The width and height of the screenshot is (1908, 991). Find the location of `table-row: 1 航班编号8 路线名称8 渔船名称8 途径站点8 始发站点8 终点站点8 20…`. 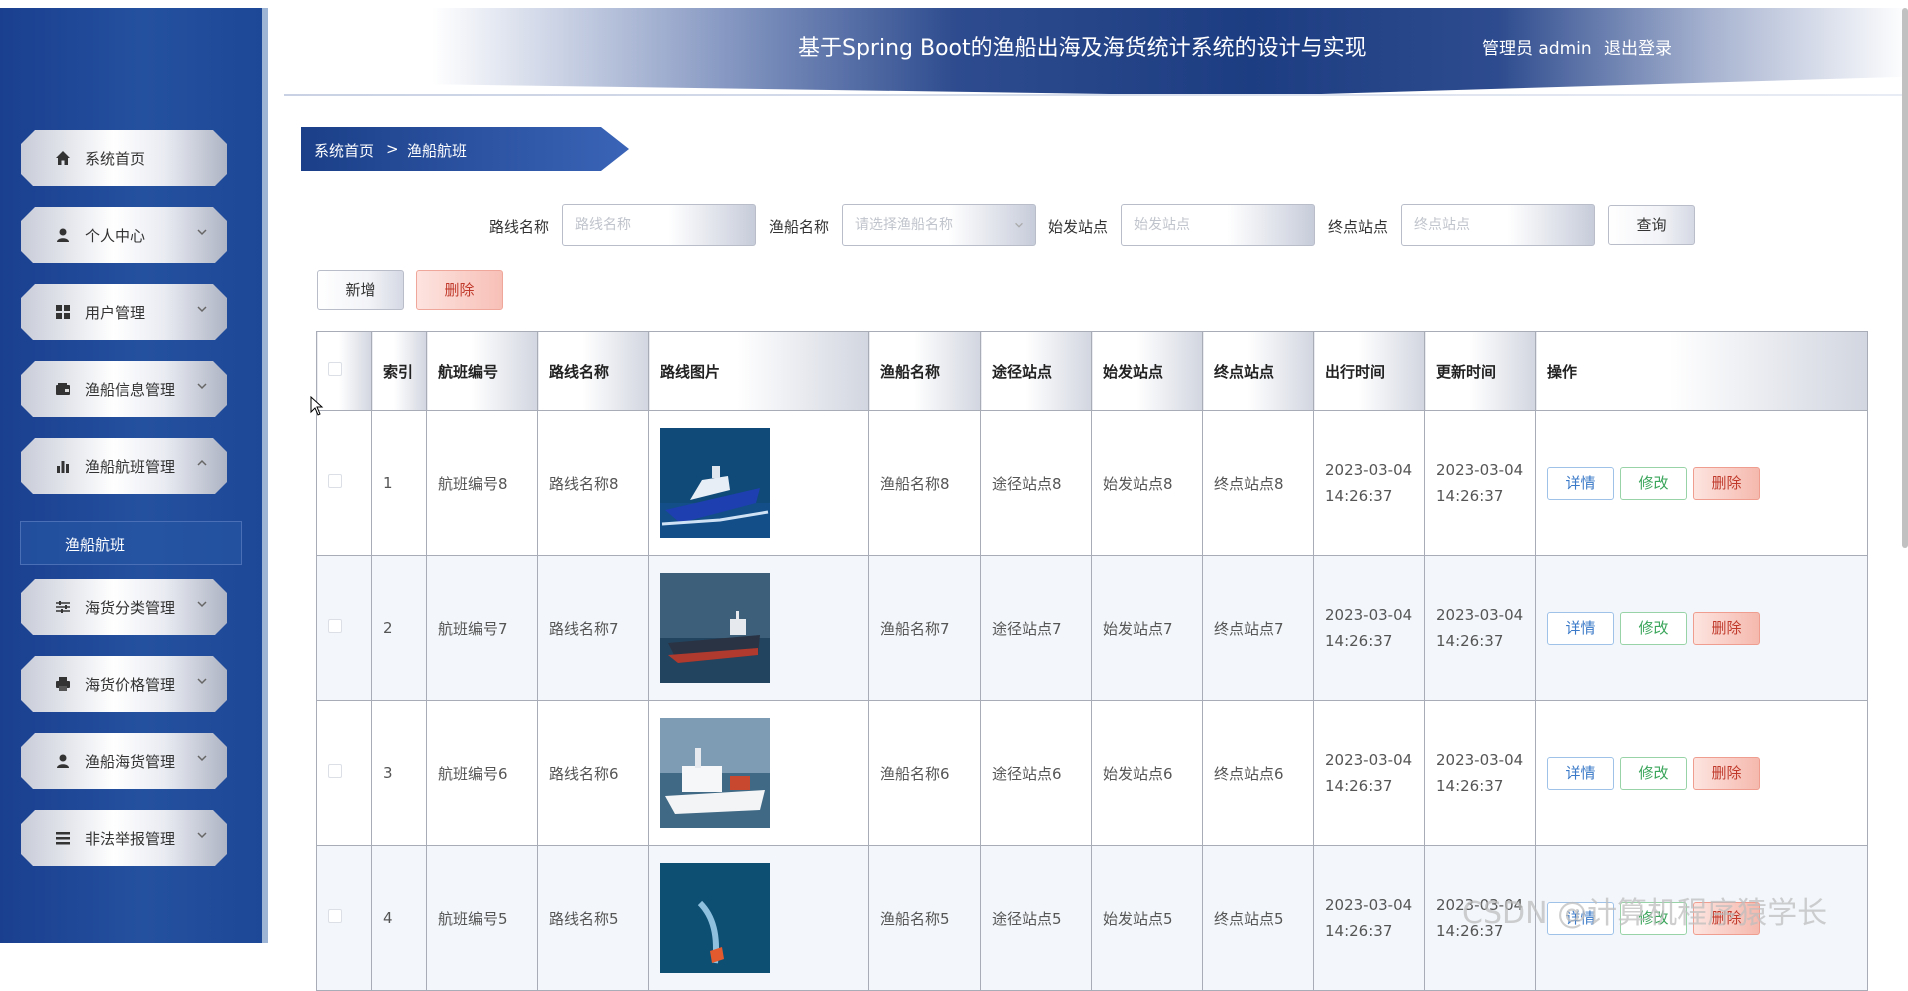

table-row: 1 航班编号8 路线名称8 渔船名称8 途径站点8 始发站点8 终点站点8 20… is located at coordinates (1092, 483).